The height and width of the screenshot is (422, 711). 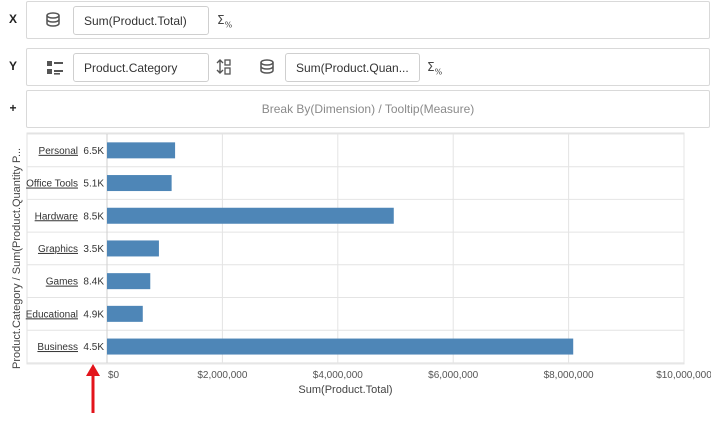 I want to click on break-by-add-label: +, so click(x=13, y=108).